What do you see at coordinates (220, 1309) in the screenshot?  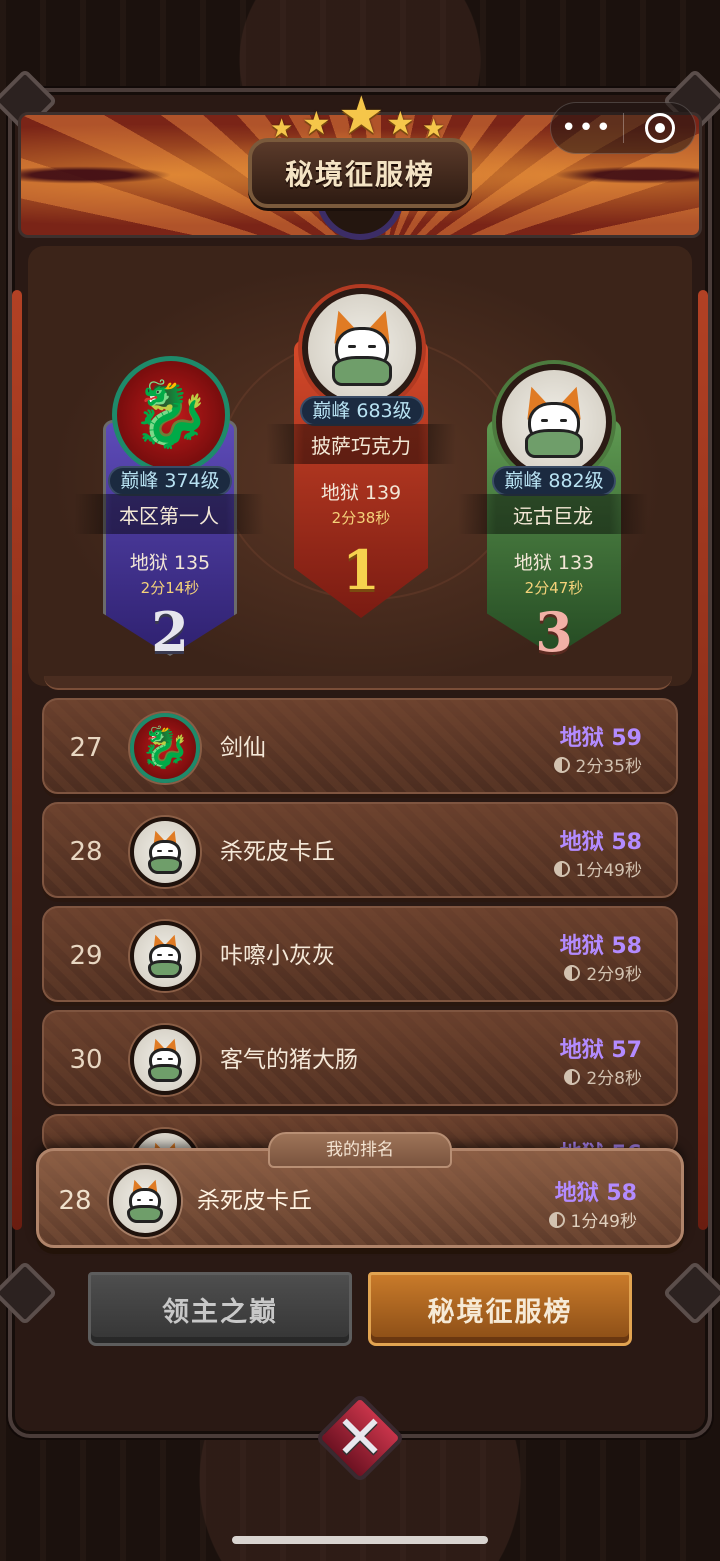 I see `tab-lord-summit: 领主之巅` at bounding box center [220, 1309].